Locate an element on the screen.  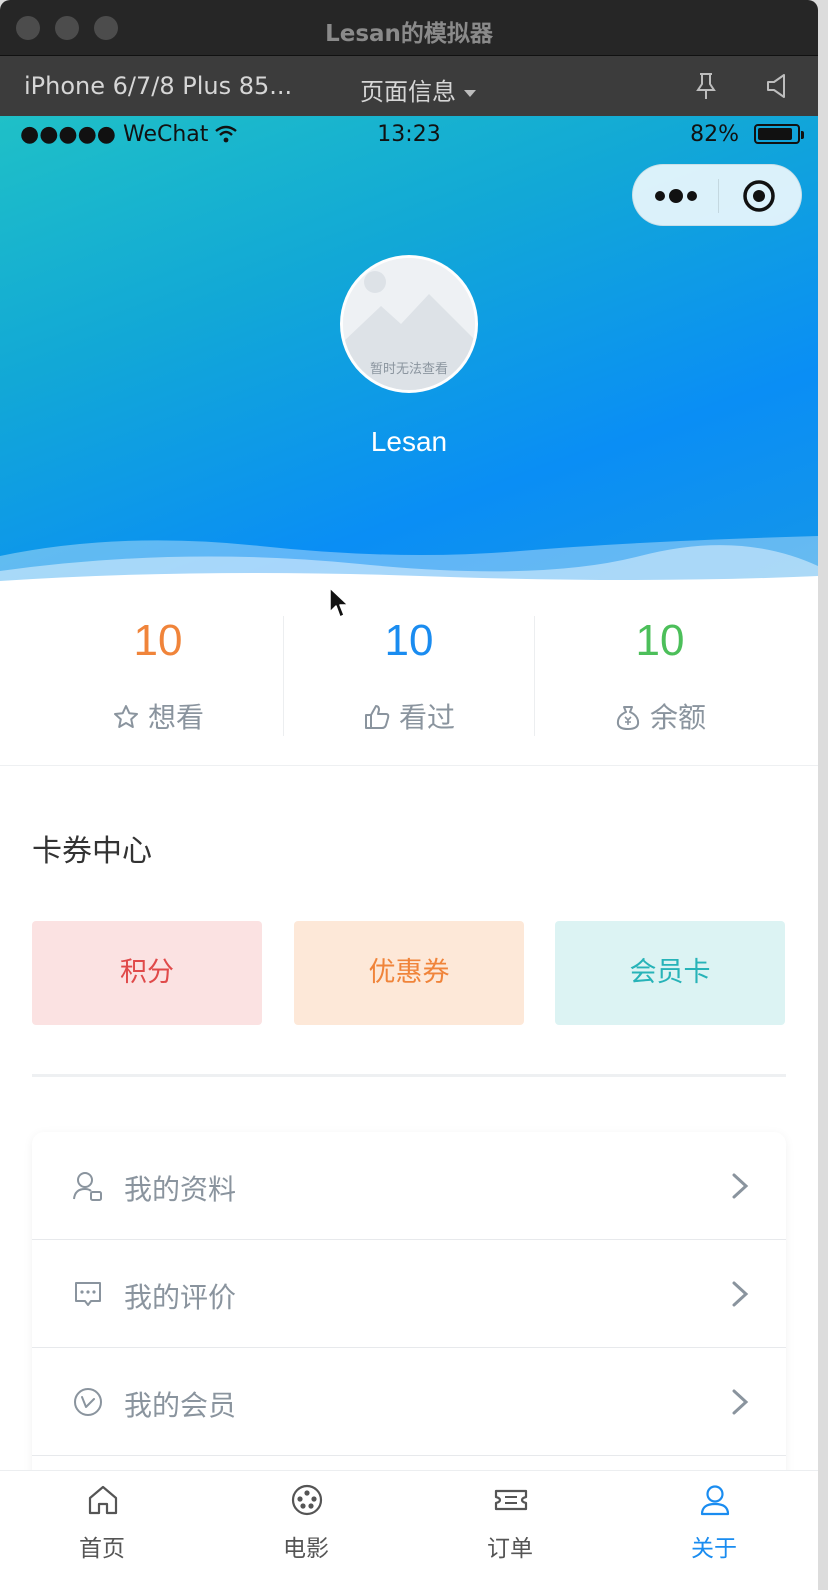
tab-movies: 电影 is located at coordinates (306, 1530).